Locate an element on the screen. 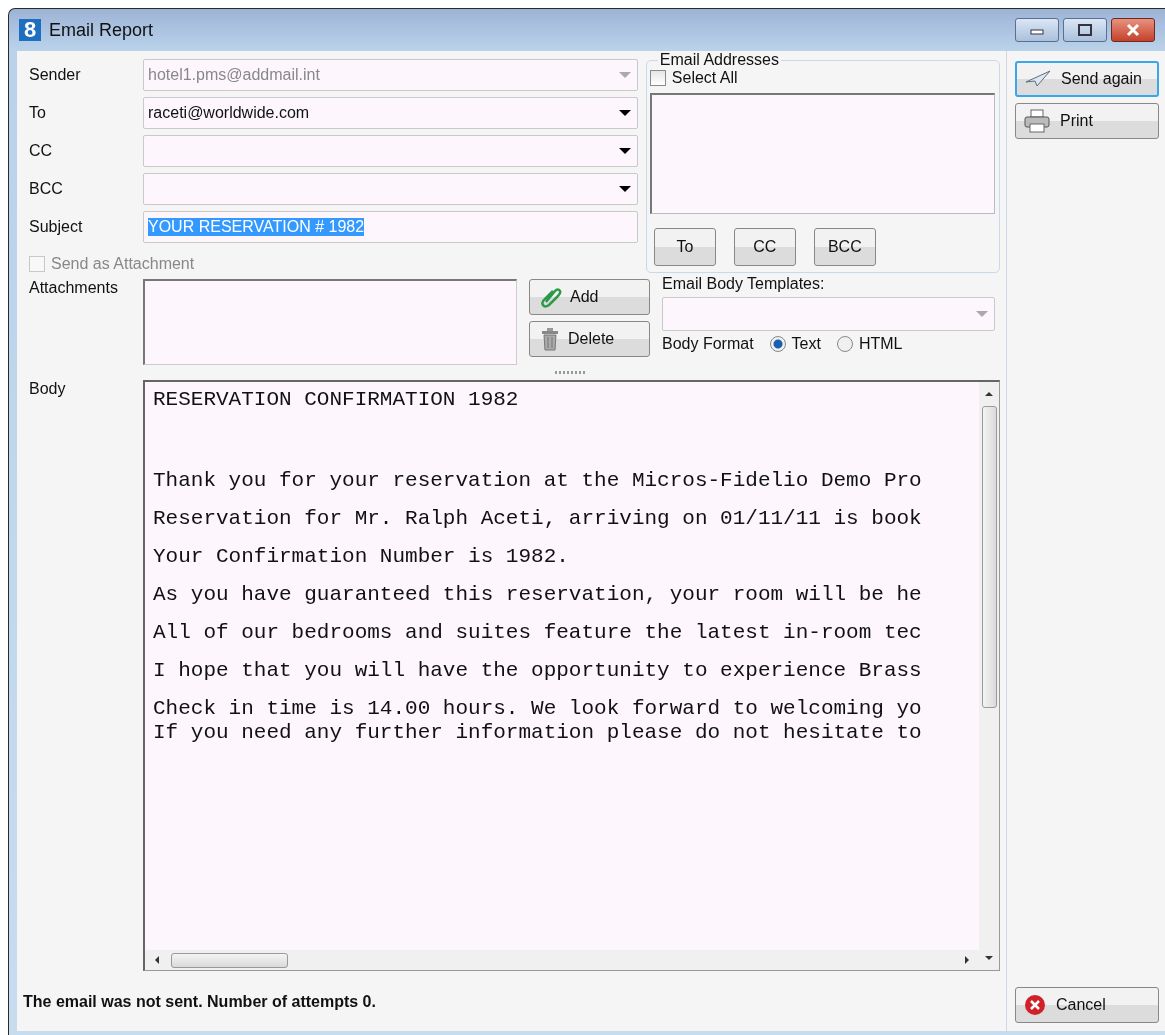  checkbox-label: Send as Attachment is located at coordinates (123, 264).